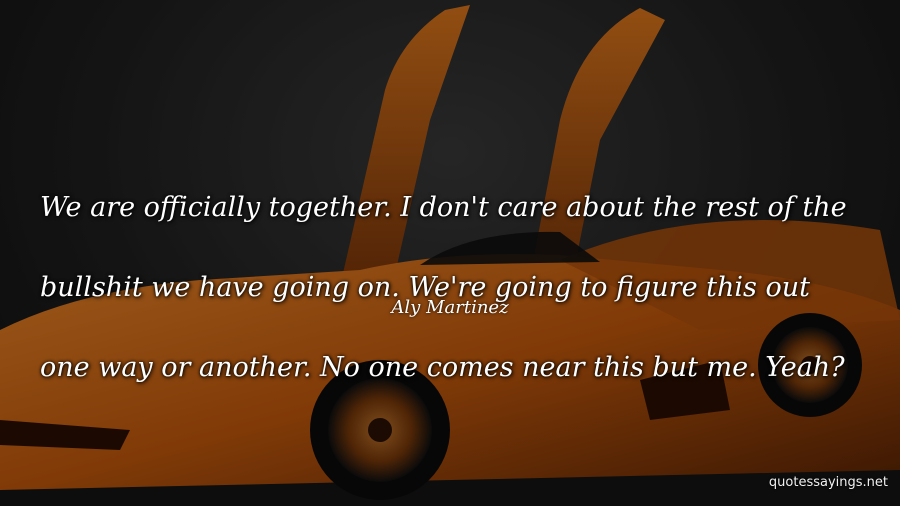 The width and height of the screenshot is (900, 506). What do you see at coordinates (828, 482) in the screenshot?
I see `site-watermark: quotessayings.net` at bounding box center [828, 482].